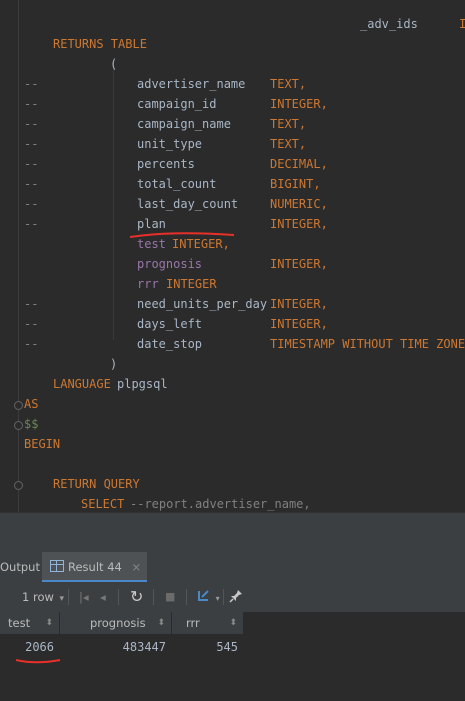 This screenshot has width=465, height=701. Describe the element at coordinates (236, 597) in the screenshot. I see `pin-icon` at that location.